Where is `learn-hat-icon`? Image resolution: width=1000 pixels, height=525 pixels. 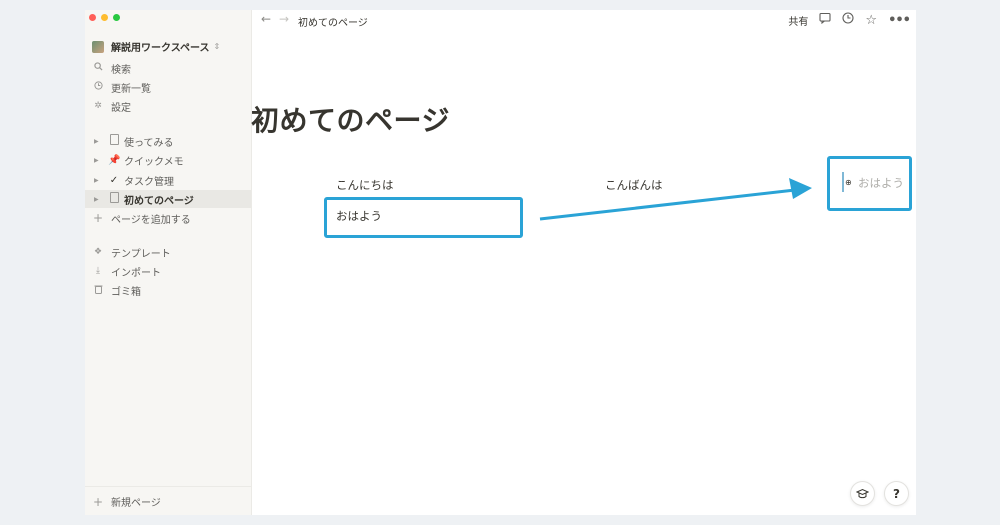
learn-hat-icon is located at coordinates (862, 493).